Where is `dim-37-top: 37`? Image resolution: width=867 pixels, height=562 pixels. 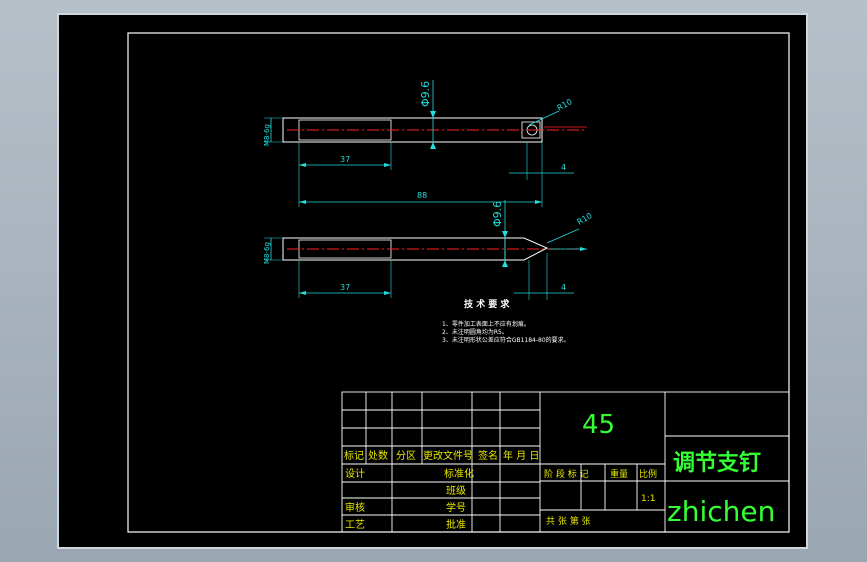 dim-37-top: 37 is located at coordinates (345, 159).